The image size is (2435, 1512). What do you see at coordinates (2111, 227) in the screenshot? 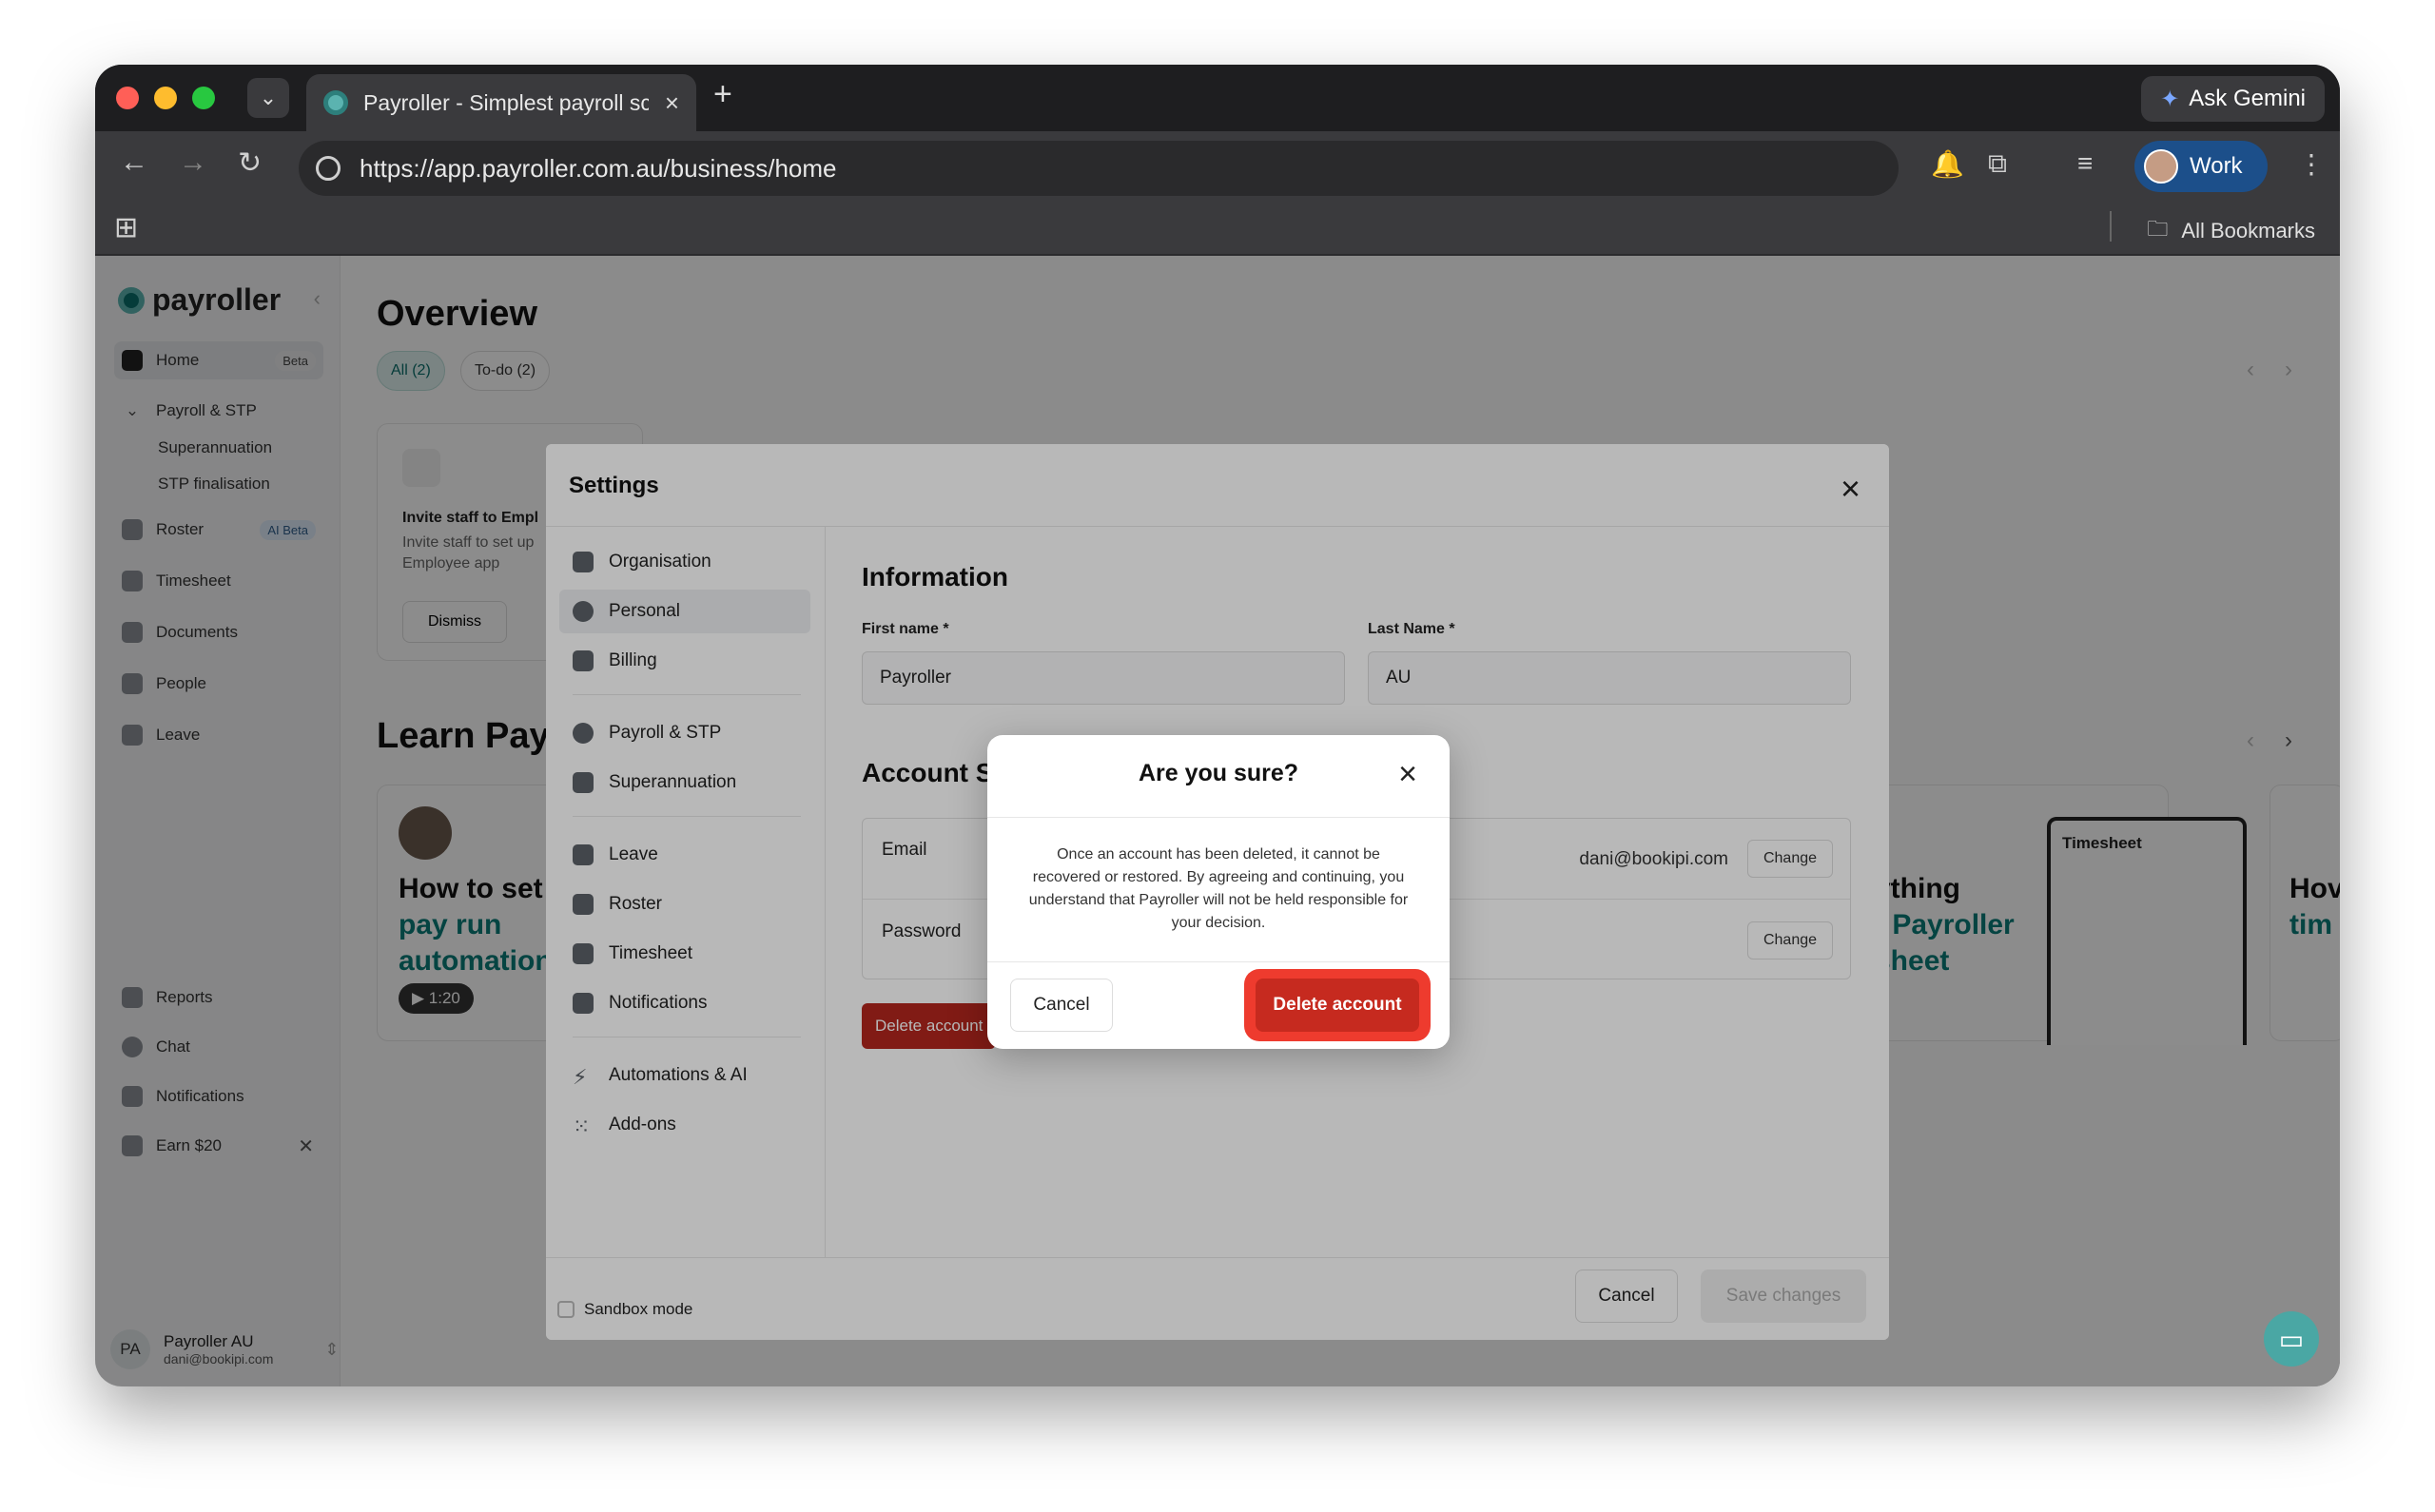
I see `bookmarks-divider` at bounding box center [2111, 227].